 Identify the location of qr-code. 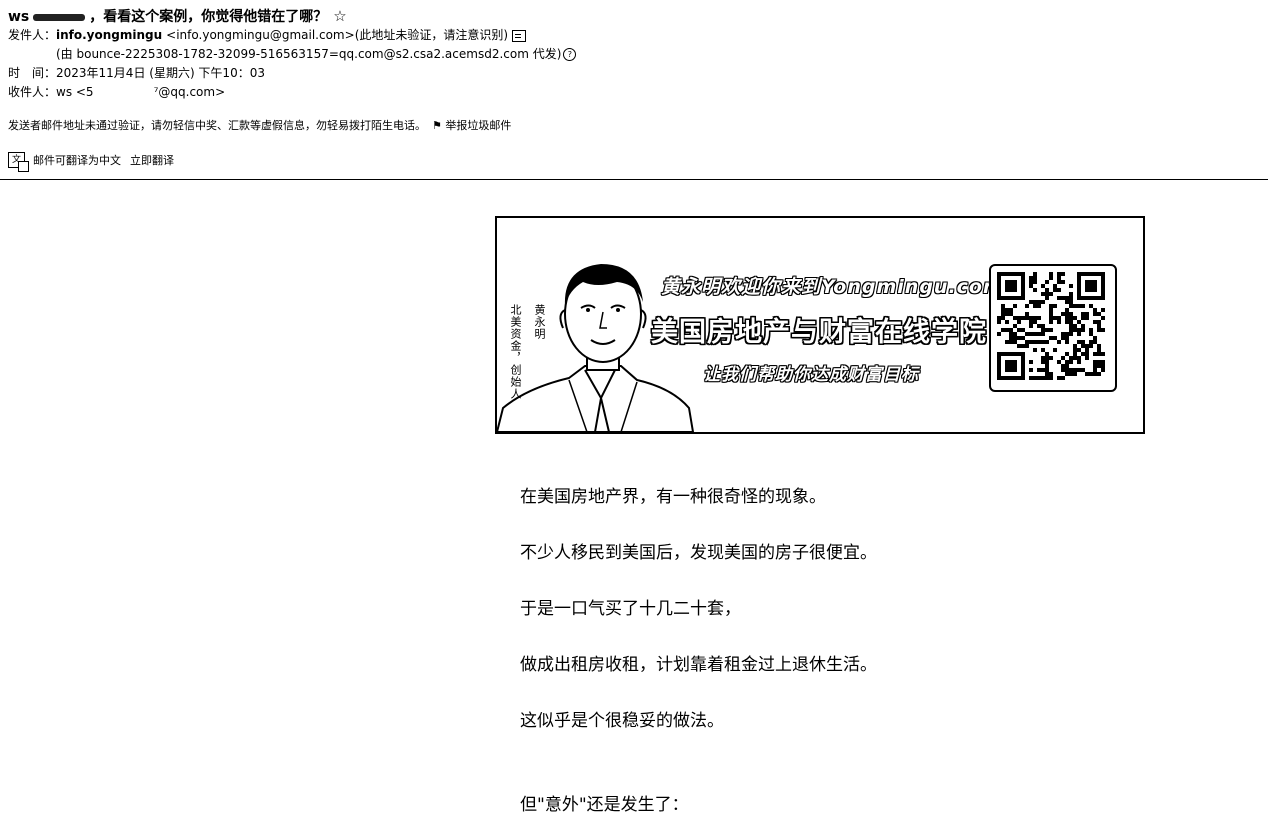
(1053, 328).